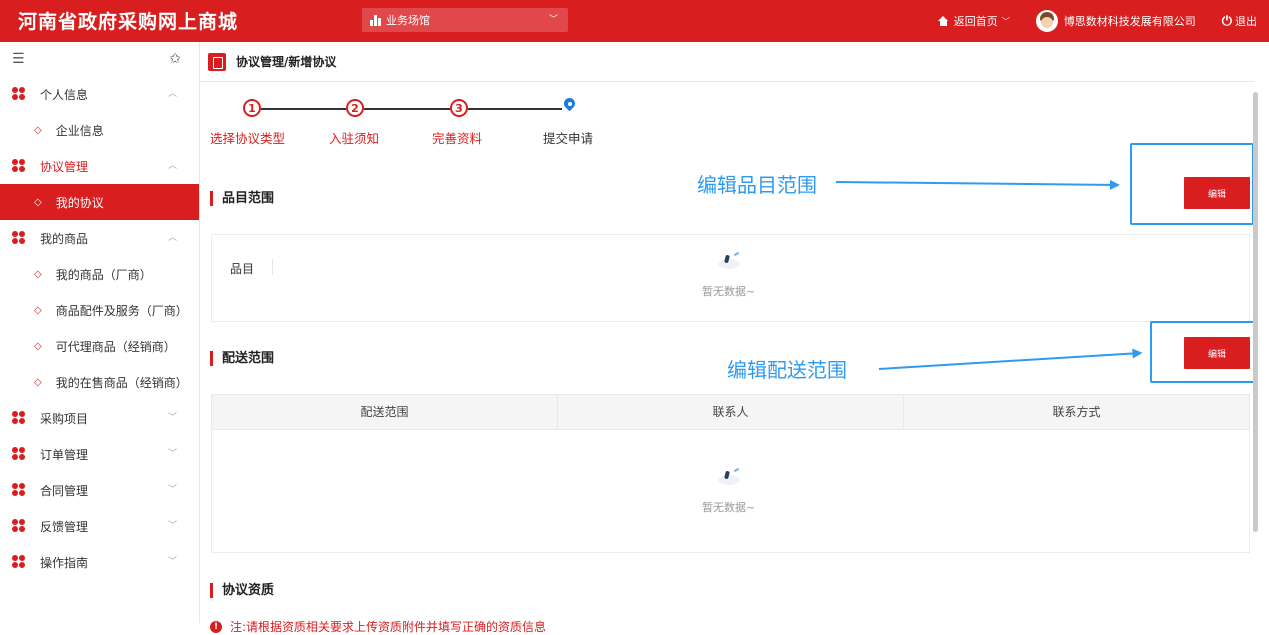  Describe the element at coordinates (248, 138) in the screenshot. I see `step-1-label: 选择协议类型` at that location.